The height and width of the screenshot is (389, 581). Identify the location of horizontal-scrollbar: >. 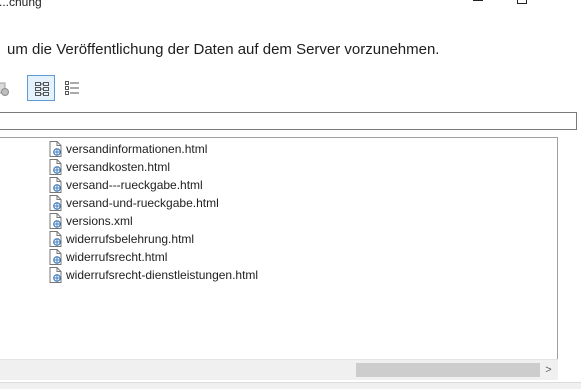
(279, 369).